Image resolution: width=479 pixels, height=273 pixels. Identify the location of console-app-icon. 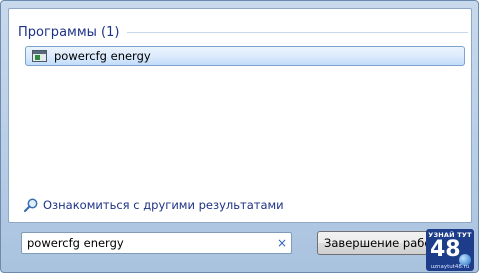
(39, 56).